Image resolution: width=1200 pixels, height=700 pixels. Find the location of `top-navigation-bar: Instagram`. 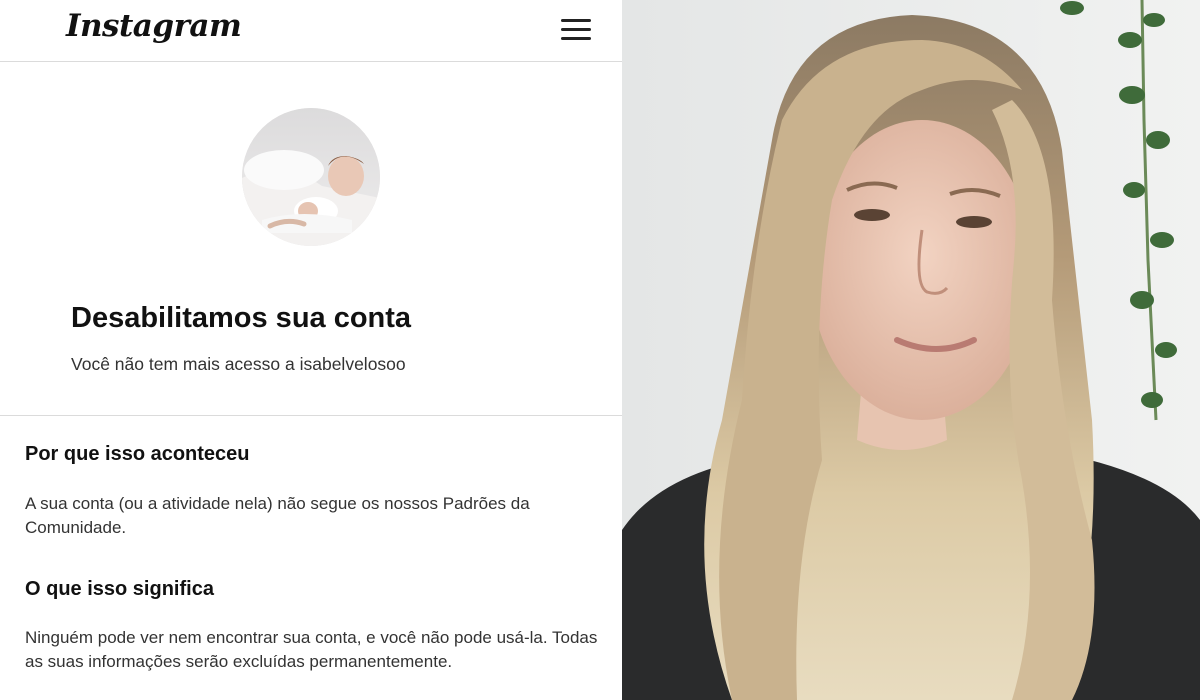

top-navigation-bar: Instagram is located at coordinates (311, 31).